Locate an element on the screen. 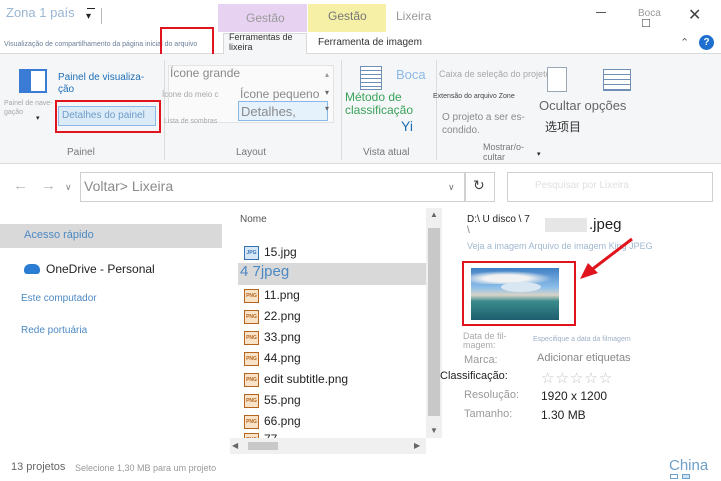 This screenshot has height=481, width=721. qat-underline is located at coordinates (91, 8).